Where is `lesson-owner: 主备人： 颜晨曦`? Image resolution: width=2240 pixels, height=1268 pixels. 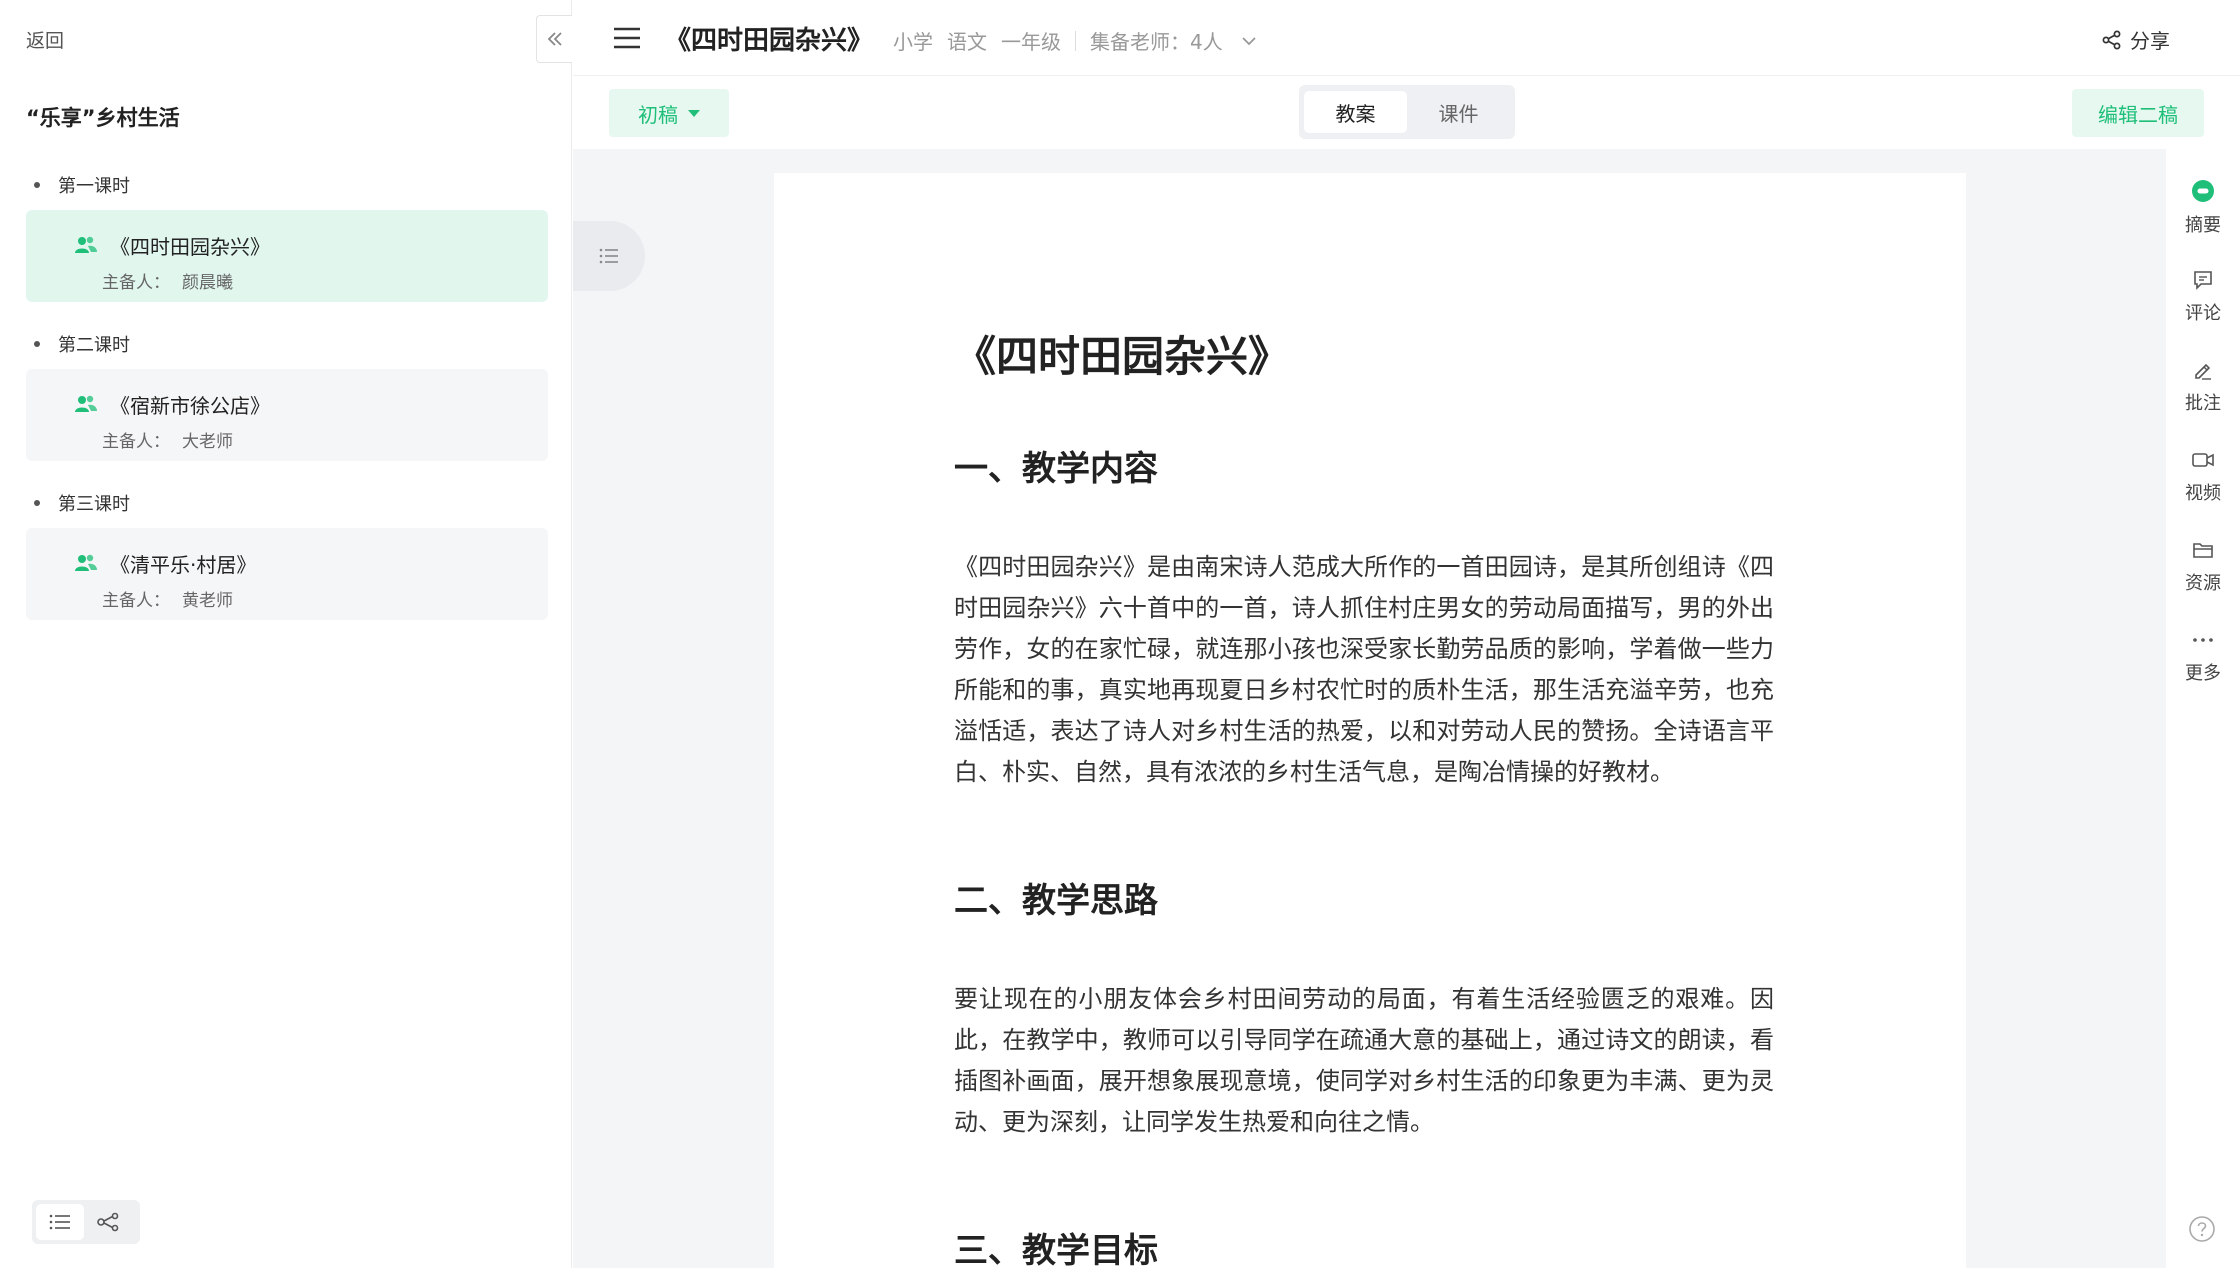 lesson-owner: 主备人： 颜晨曦 is located at coordinates (167, 280).